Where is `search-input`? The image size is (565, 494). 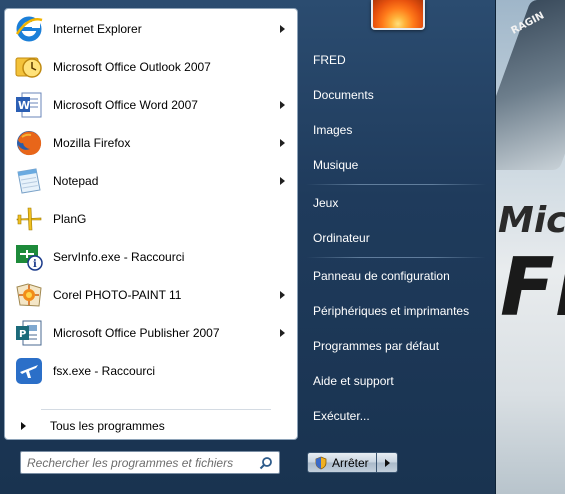 search-input is located at coordinates (136, 462).